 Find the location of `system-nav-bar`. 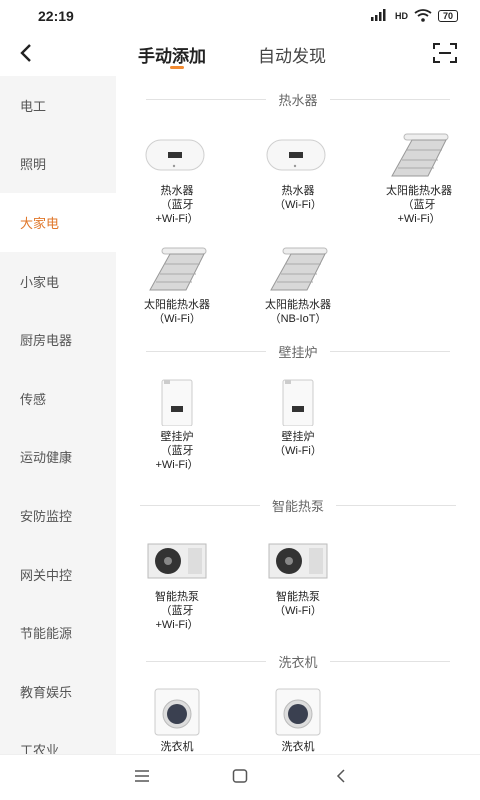

system-nav-bar is located at coordinates (240, 777).